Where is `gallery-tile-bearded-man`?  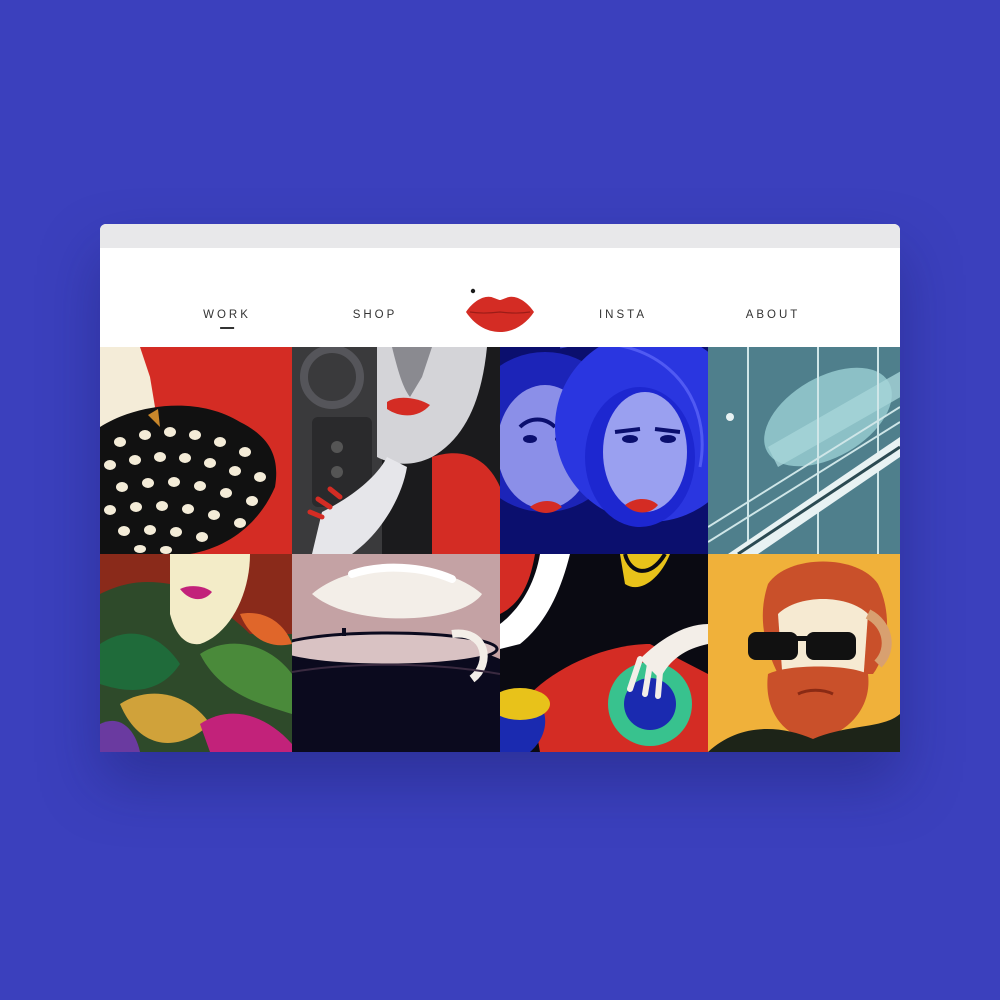
gallery-tile-bearded-man is located at coordinates (804, 653).